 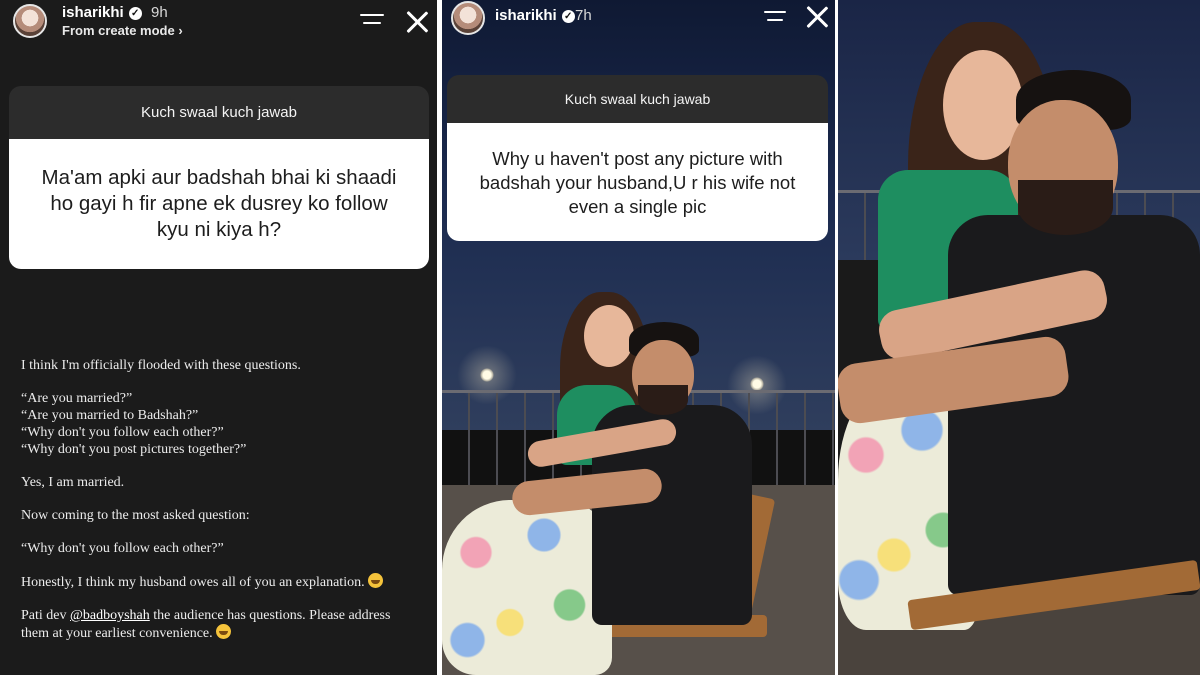 What do you see at coordinates (583, 15) in the screenshot?
I see `post-time: 7h` at bounding box center [583, 15].